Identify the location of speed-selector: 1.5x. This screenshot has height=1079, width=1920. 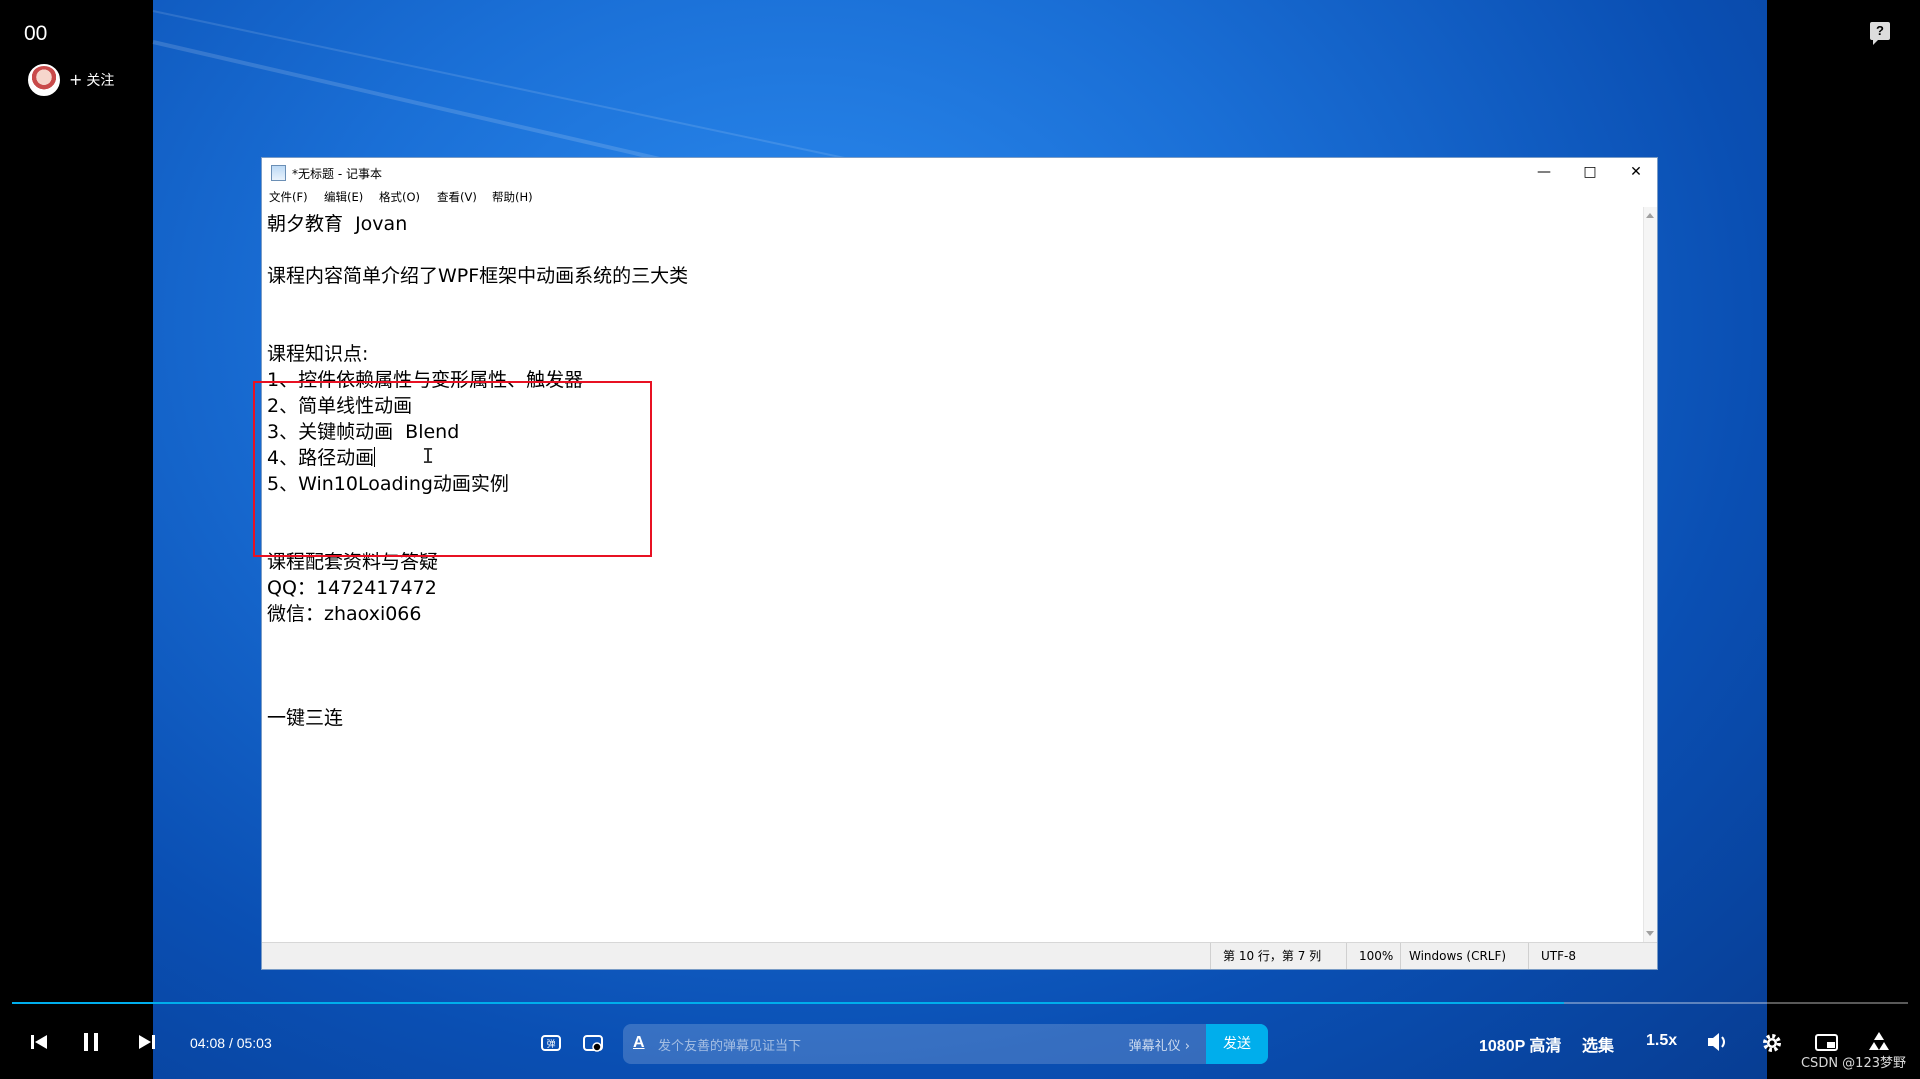
(1661, 1041).